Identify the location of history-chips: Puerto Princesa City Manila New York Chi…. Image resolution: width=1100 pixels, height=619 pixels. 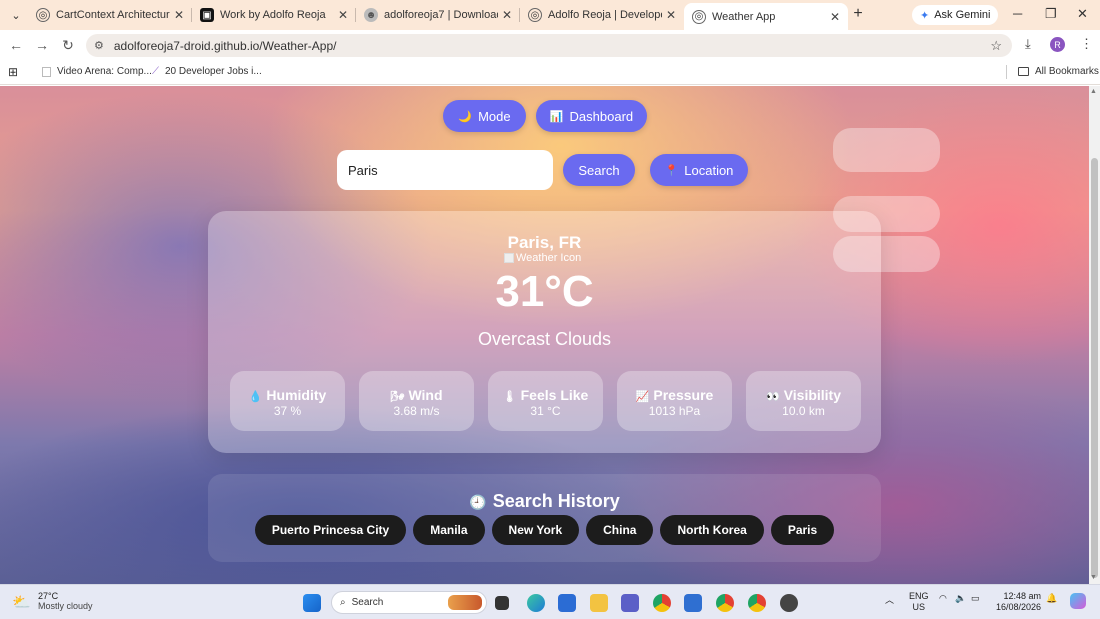
(544, 530).